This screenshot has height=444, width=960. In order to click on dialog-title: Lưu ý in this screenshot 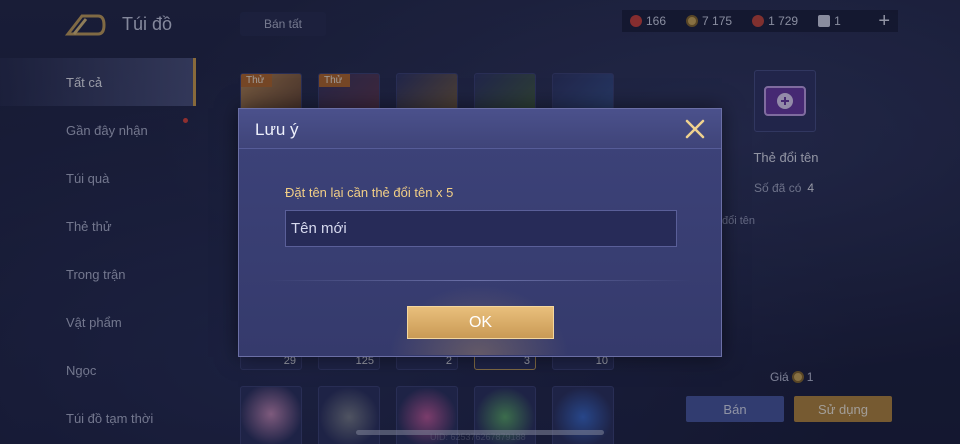, I will do `click(277, 129)`.